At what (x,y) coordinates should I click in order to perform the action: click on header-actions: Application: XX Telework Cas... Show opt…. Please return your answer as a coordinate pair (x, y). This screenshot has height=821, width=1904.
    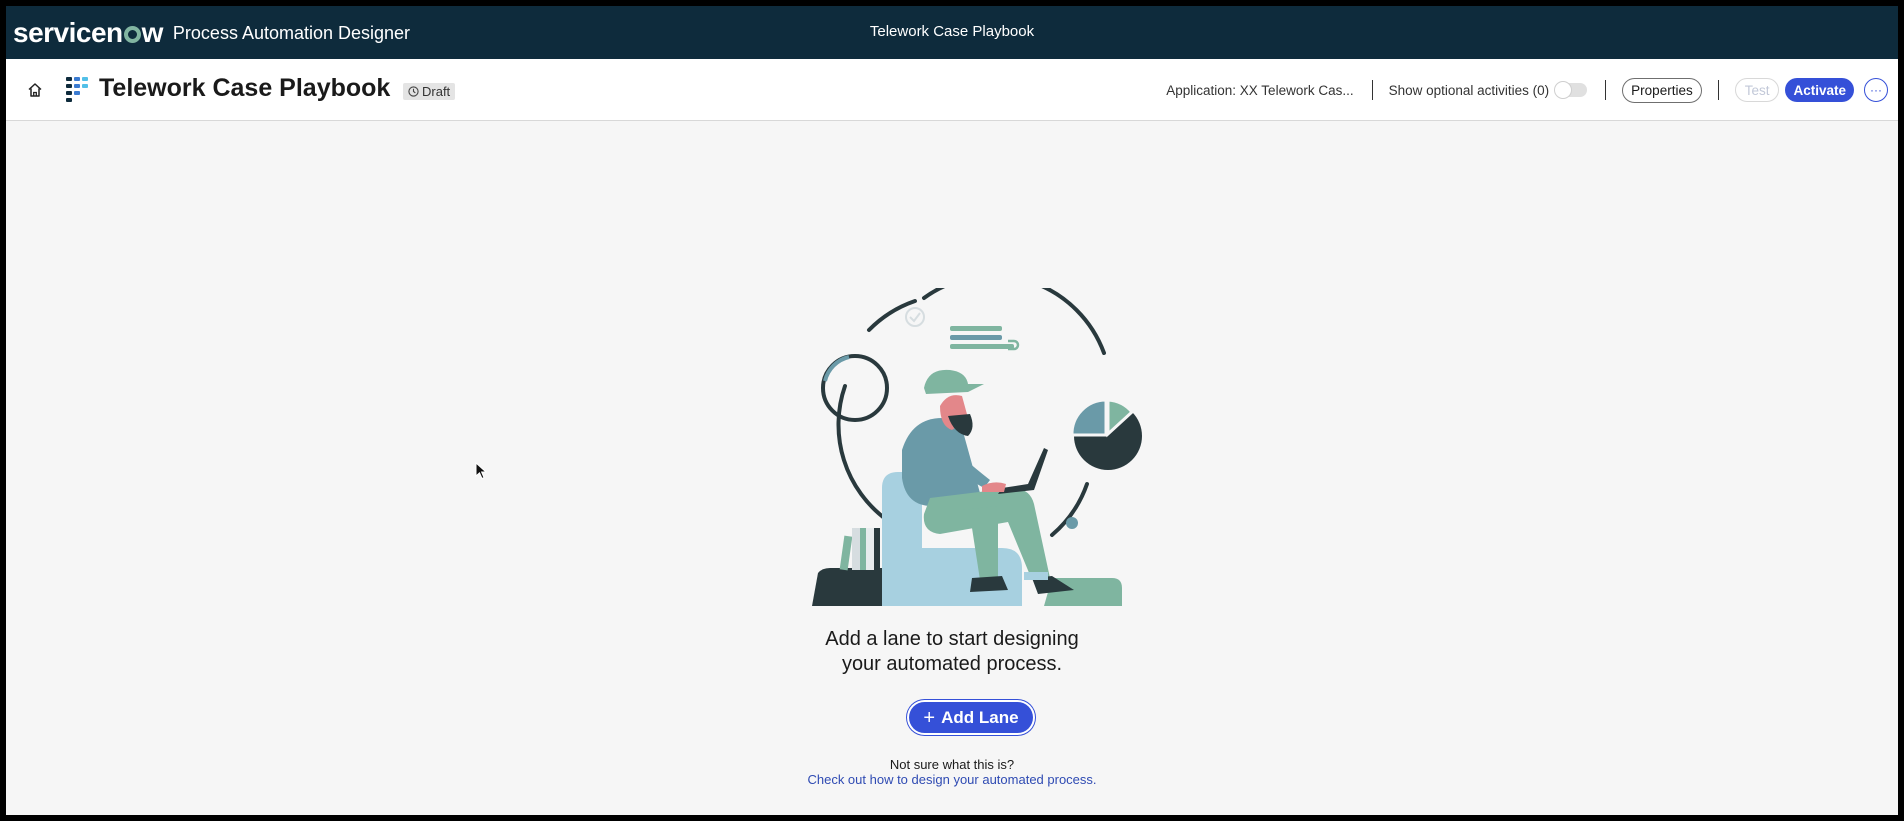
    Looking at the image, I should click on (1527, 90).